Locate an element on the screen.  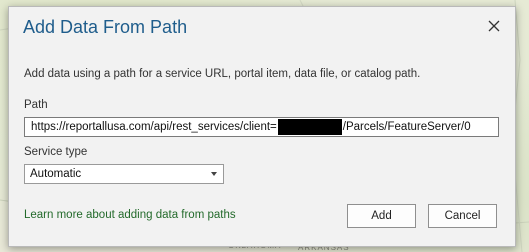
service-type-selected: Automatic is located at coordinates (56, 174).